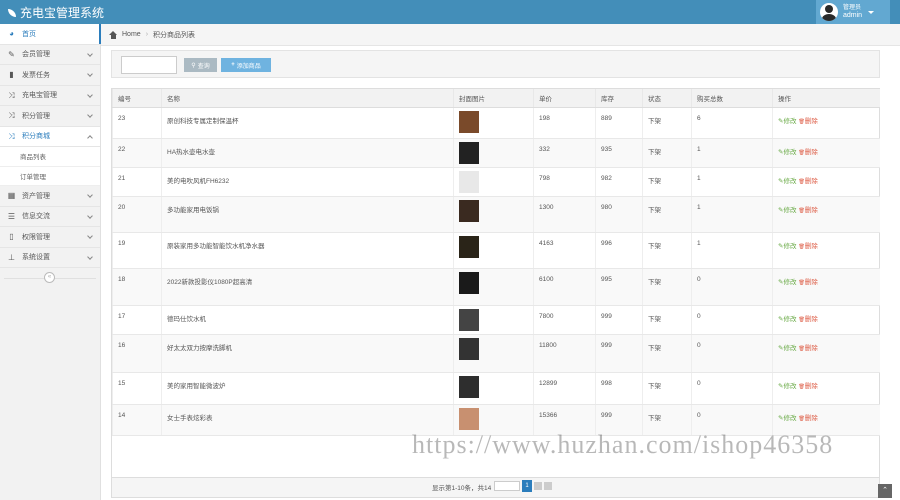 This screenshot has height=500, width=900. What do you see at coordinates (619, 214) in the screenshot?
I see `cell-stock: 980` at bounding box center [619, 214].